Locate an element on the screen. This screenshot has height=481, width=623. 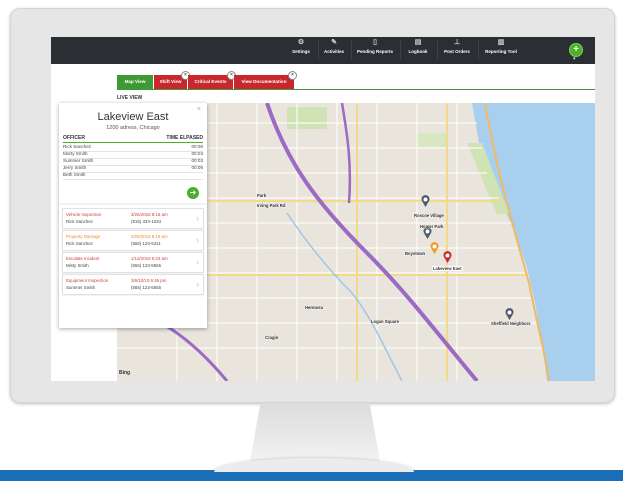
nav-settings: ⚙ Settings is located at coordinates (301, 50).